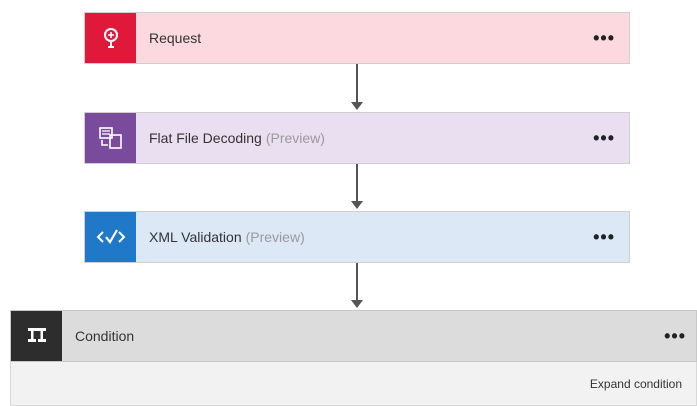 The height and width of the screenshot is (406, 697). I want to click on flat-file-icon, so click(110, 138).